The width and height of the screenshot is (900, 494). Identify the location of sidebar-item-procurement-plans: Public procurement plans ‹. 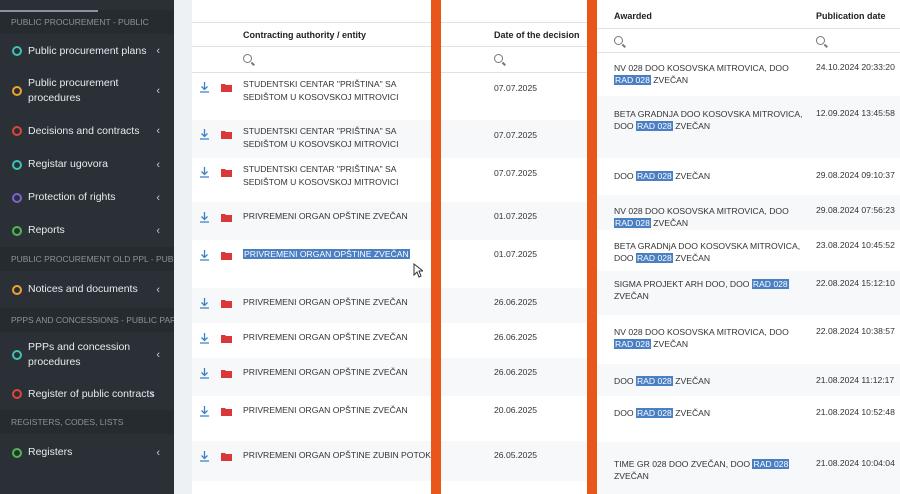
(87, 51).